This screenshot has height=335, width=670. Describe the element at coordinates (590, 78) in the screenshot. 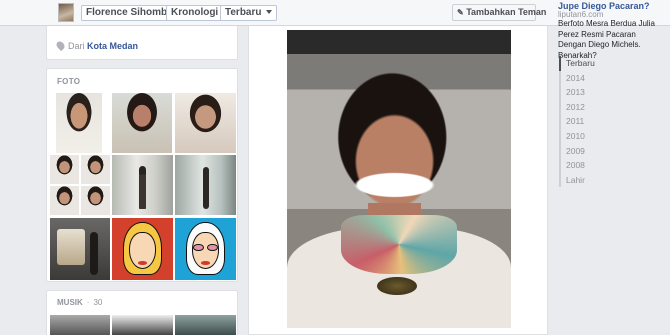

I see `year-item-2014: 2014` at that location.